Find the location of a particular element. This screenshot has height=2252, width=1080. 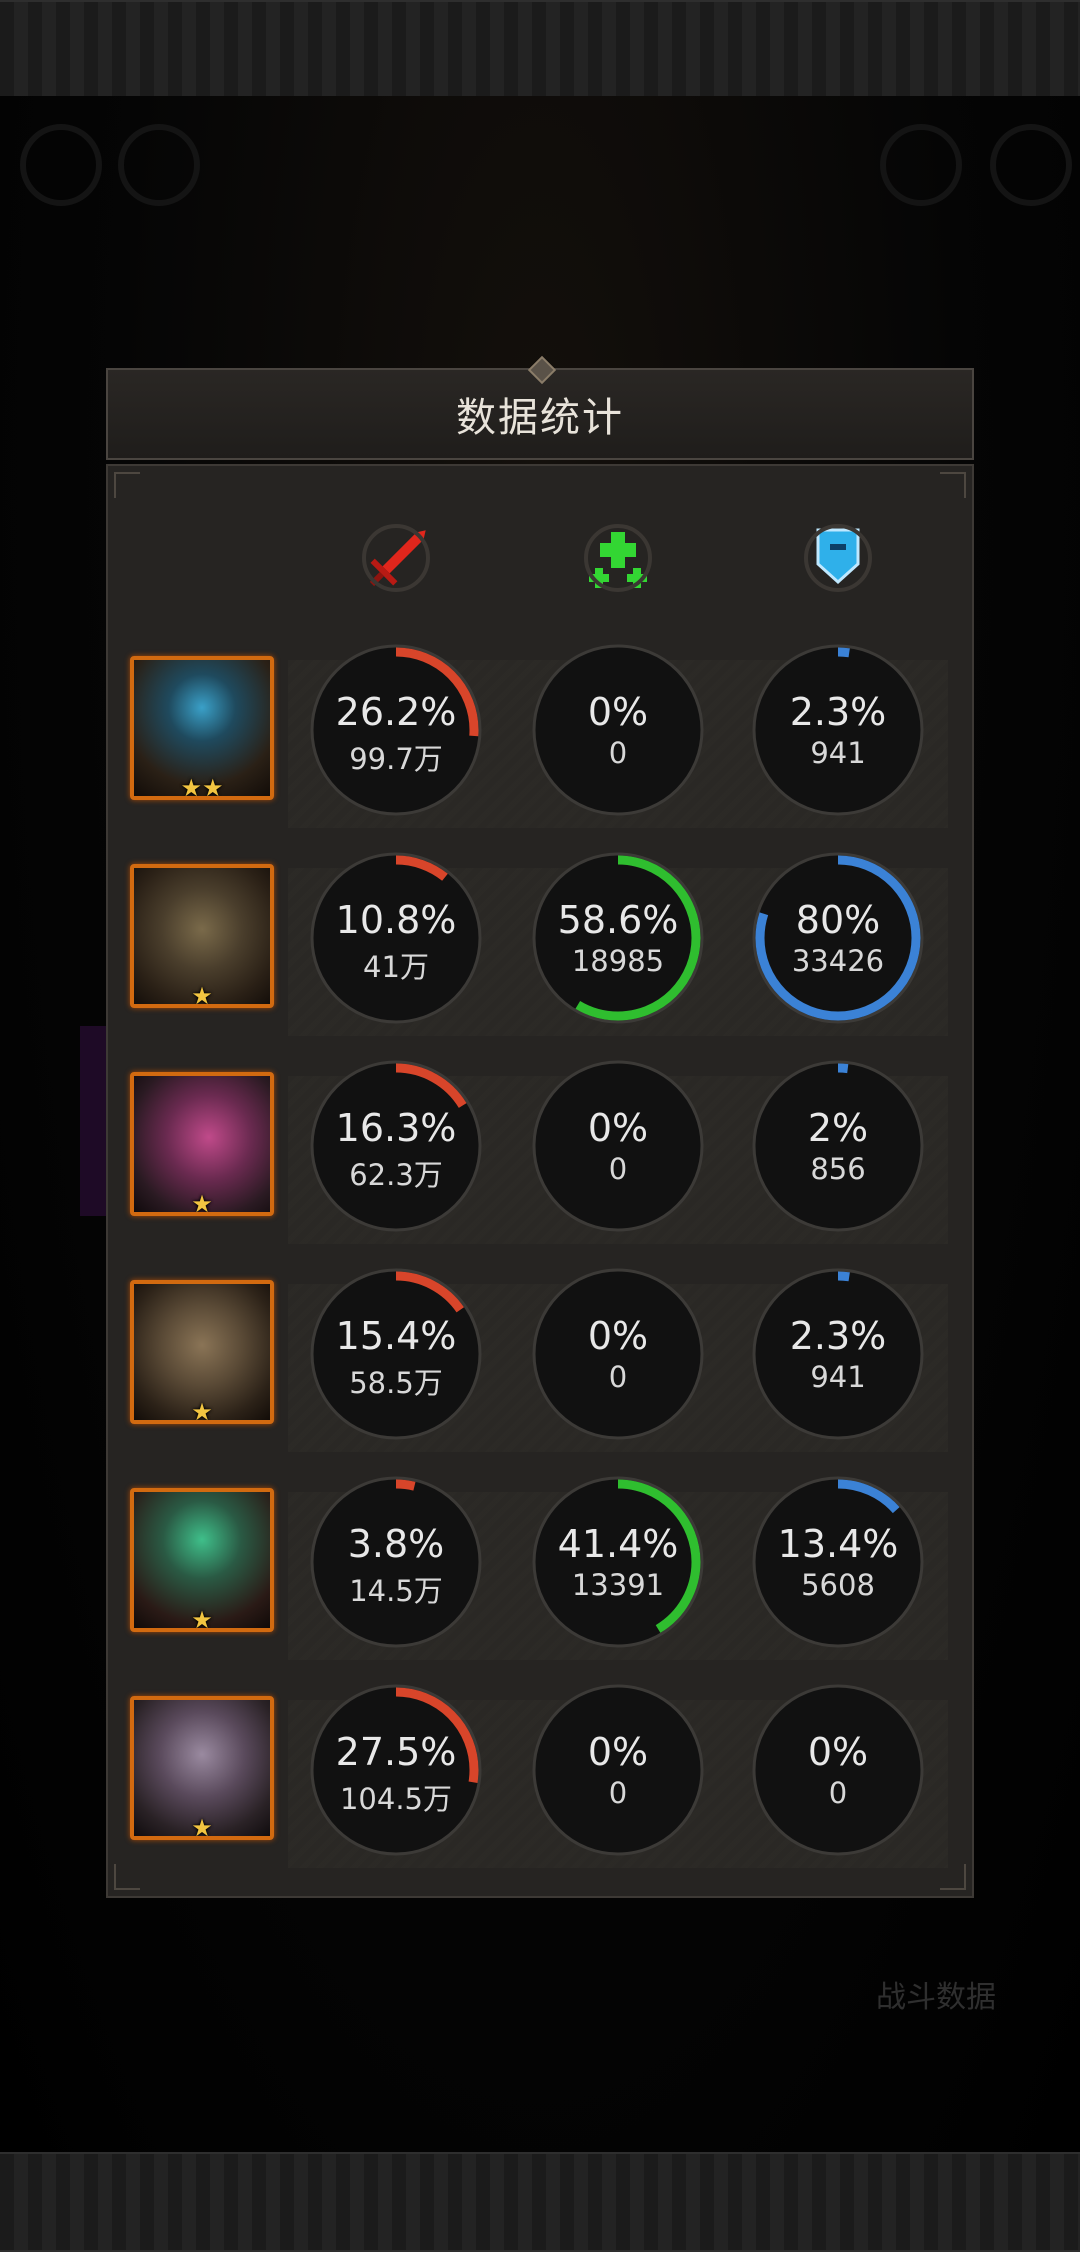

tank-value: 5608 is located at coordinates (838, 1585).